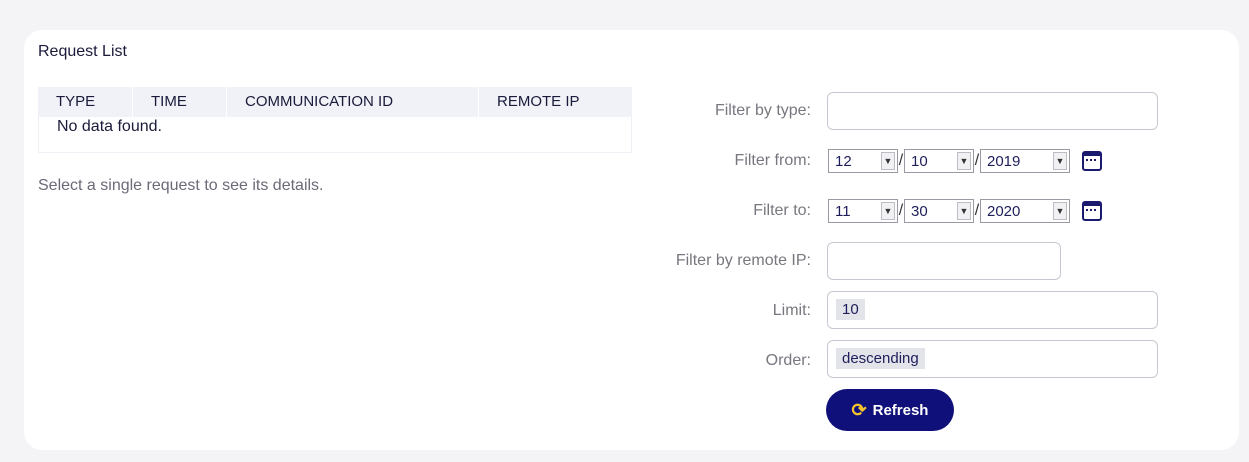 The height and width of the screenshot is (462, 1249). Describe the element at coordinates (863, 211) in the screenshot. I see `filter-to-month-select: 11 ▼` at that location.